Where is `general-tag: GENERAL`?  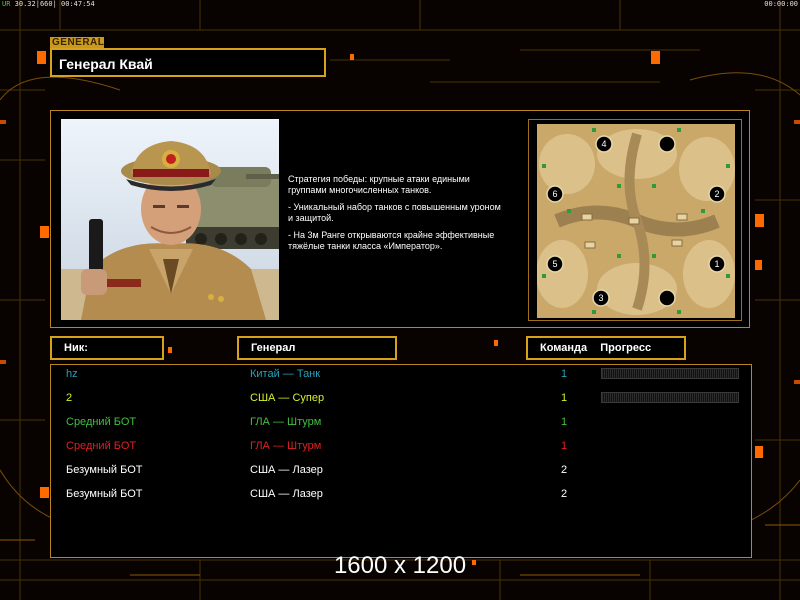
general-tag: GENERAL is located at coordinates (77, 42).